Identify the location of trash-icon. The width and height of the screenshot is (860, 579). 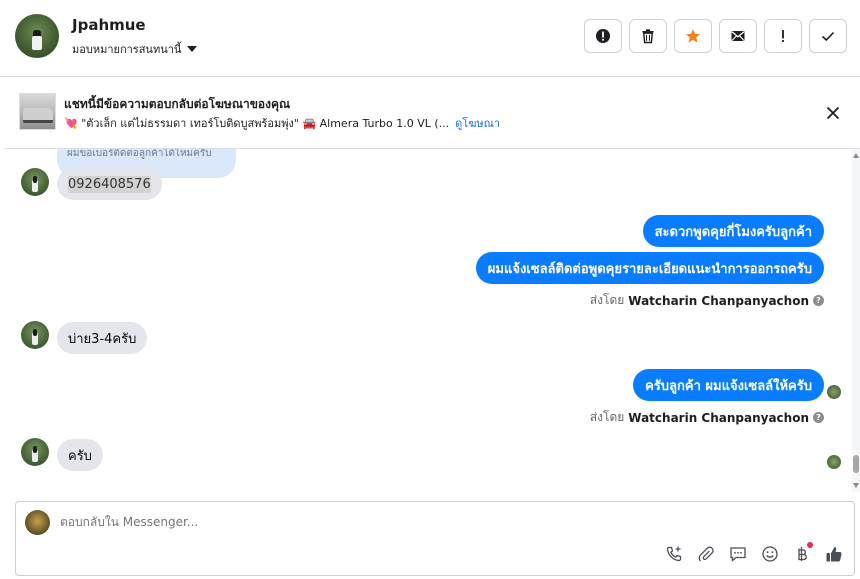
(648, 36).